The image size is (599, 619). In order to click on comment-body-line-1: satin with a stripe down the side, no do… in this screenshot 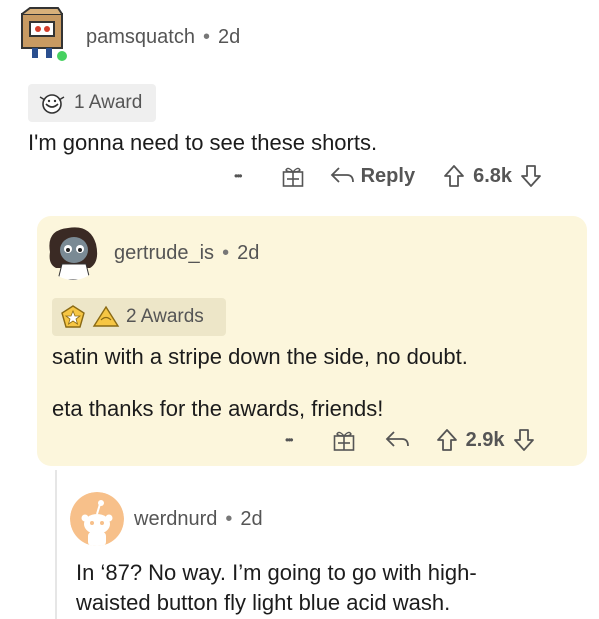, I will do `click(260, 356)`.